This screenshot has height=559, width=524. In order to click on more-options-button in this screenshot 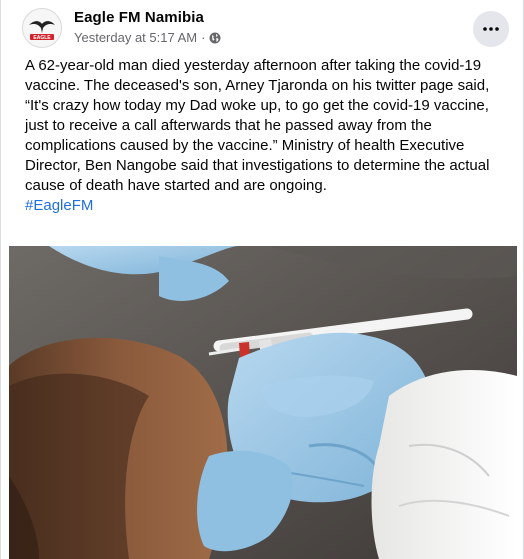, I will do `click(491, 29)`.